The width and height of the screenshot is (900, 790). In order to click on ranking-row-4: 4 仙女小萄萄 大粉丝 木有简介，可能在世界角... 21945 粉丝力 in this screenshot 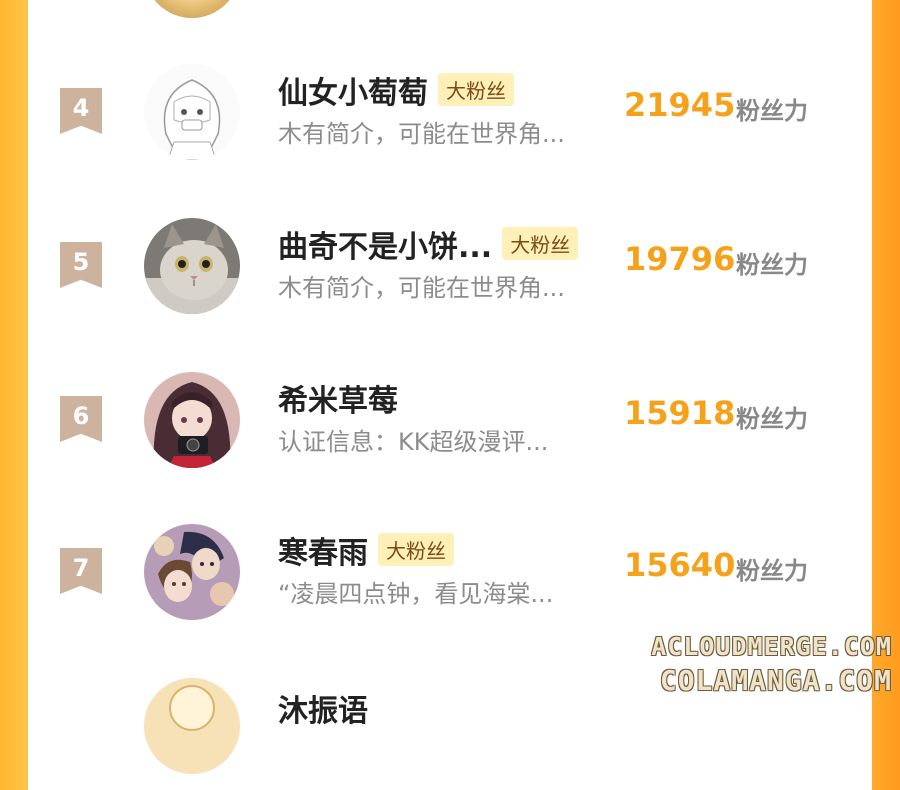, I will do `click(450, 120)`.